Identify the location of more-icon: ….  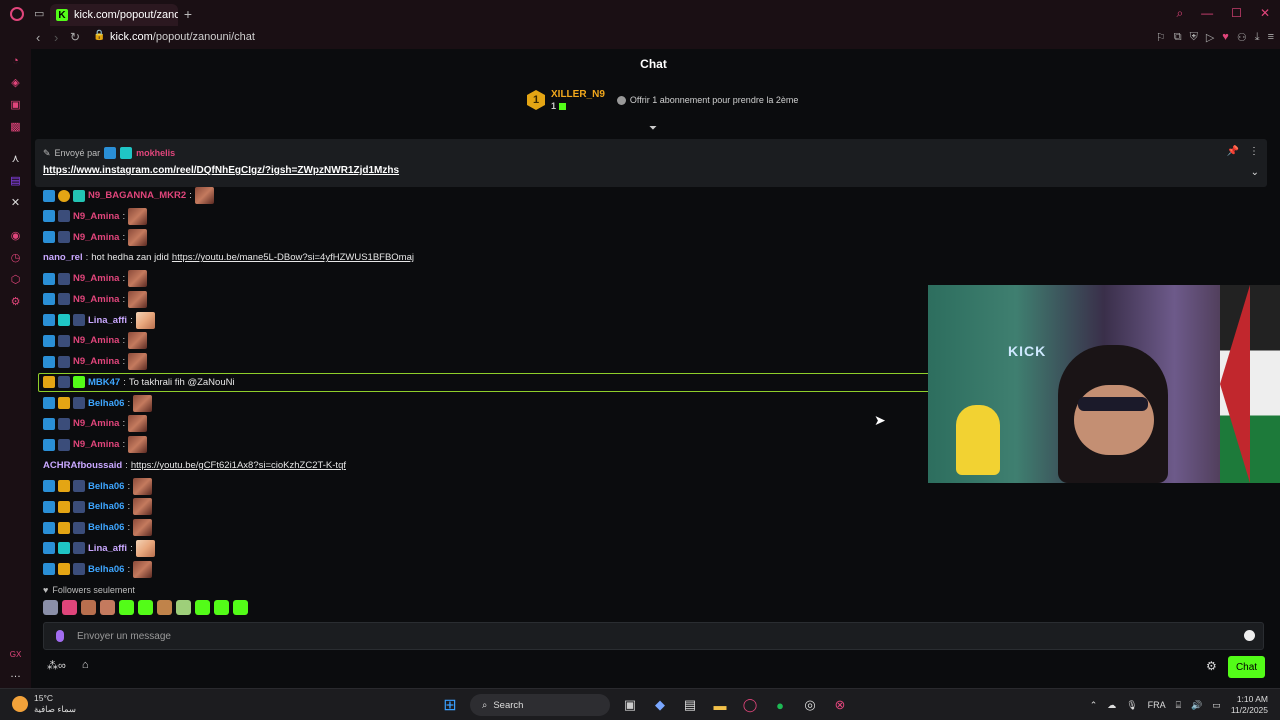
(15, 674).